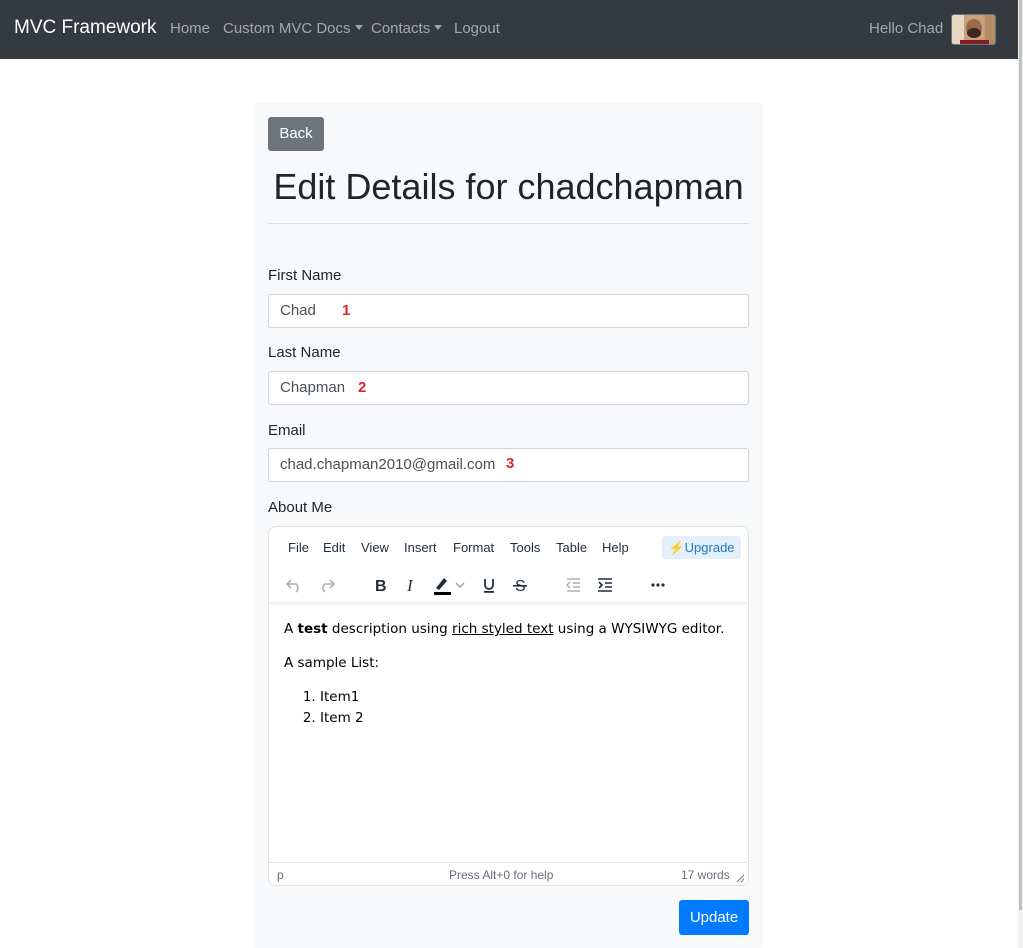 The width and height of the screenshot is (1023, 948). I want to click on element-path: p, so click(280, 875).